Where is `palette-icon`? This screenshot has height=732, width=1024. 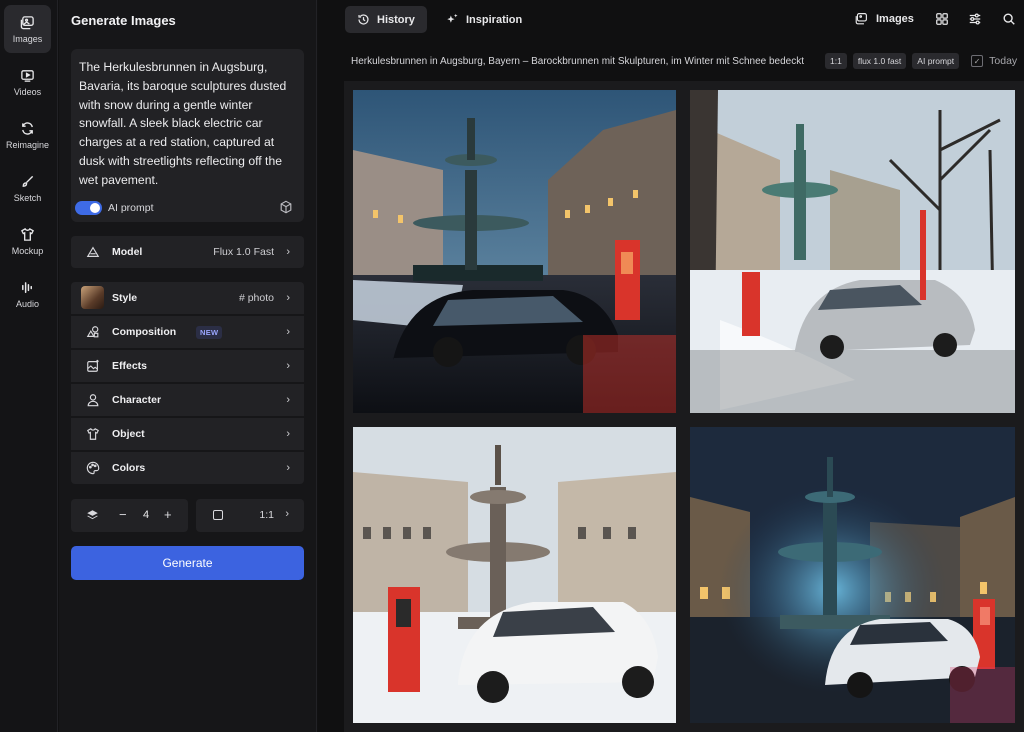
palette-icon is located at coordinates (93, 468).